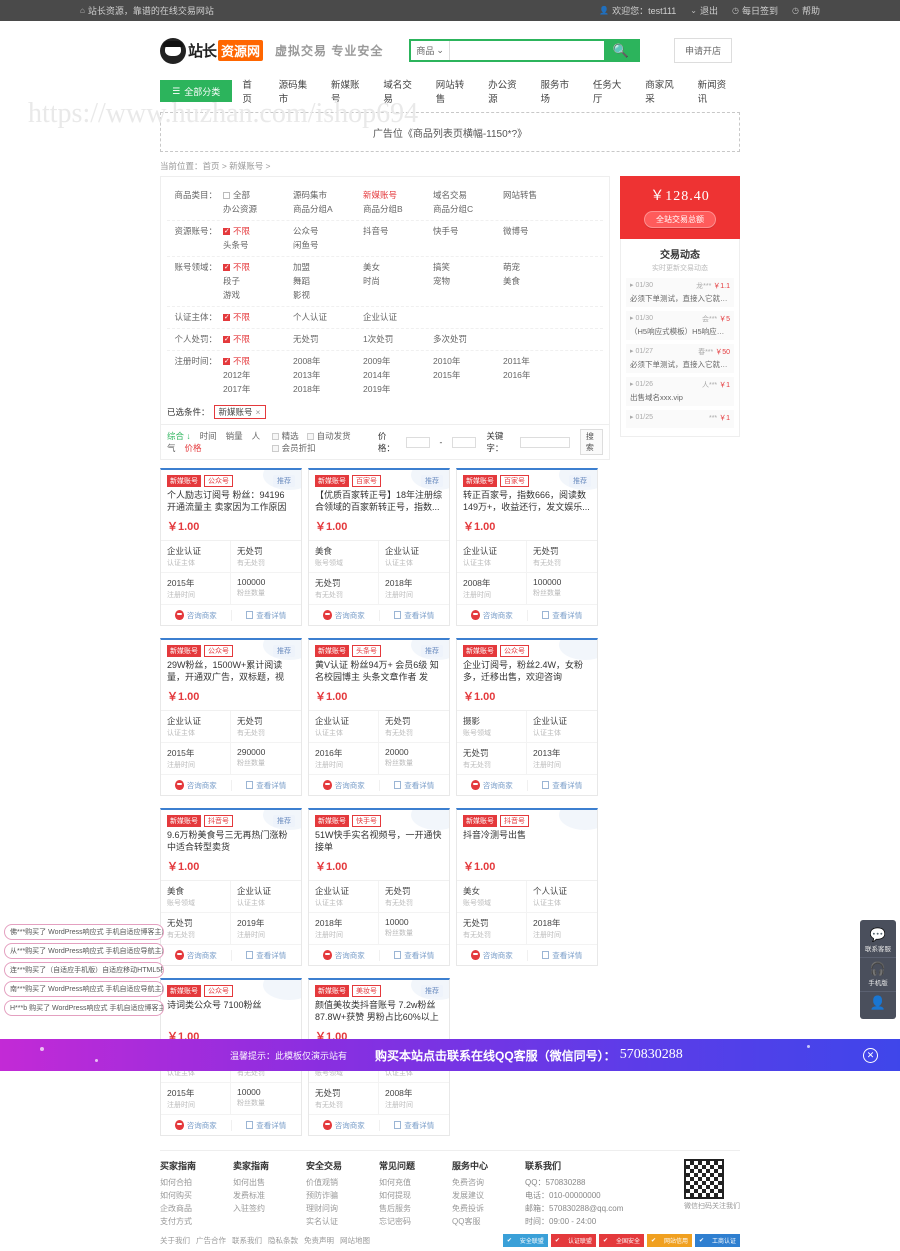 This screenshot has height=1251, width=900. I want to click on filter-option-2-7: 时尚, so click(398, 281).